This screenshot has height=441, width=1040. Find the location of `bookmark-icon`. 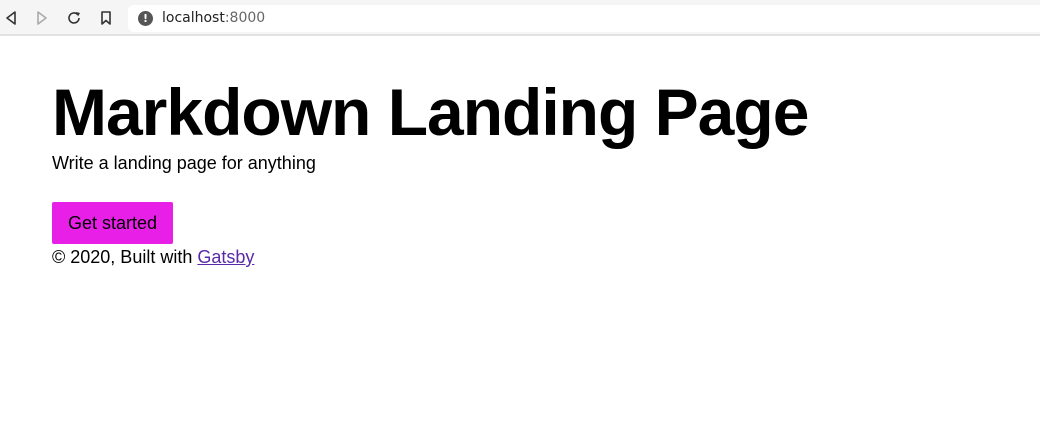

bookmark-icon is located at coordinates (106, 18).